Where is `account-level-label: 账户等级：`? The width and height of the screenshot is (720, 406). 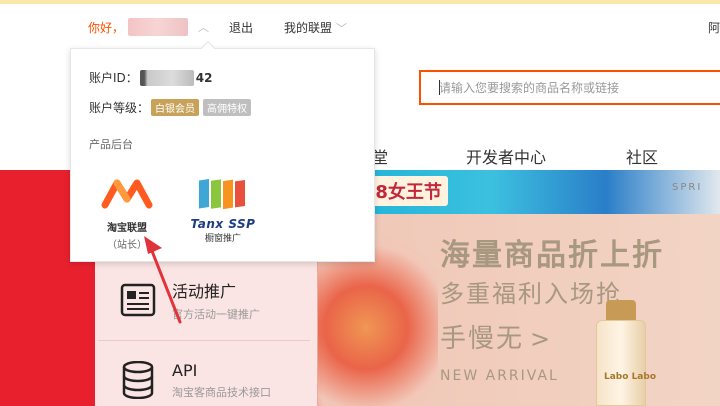 account-level-label: 账户等级： is located at coordinates (119, 108).